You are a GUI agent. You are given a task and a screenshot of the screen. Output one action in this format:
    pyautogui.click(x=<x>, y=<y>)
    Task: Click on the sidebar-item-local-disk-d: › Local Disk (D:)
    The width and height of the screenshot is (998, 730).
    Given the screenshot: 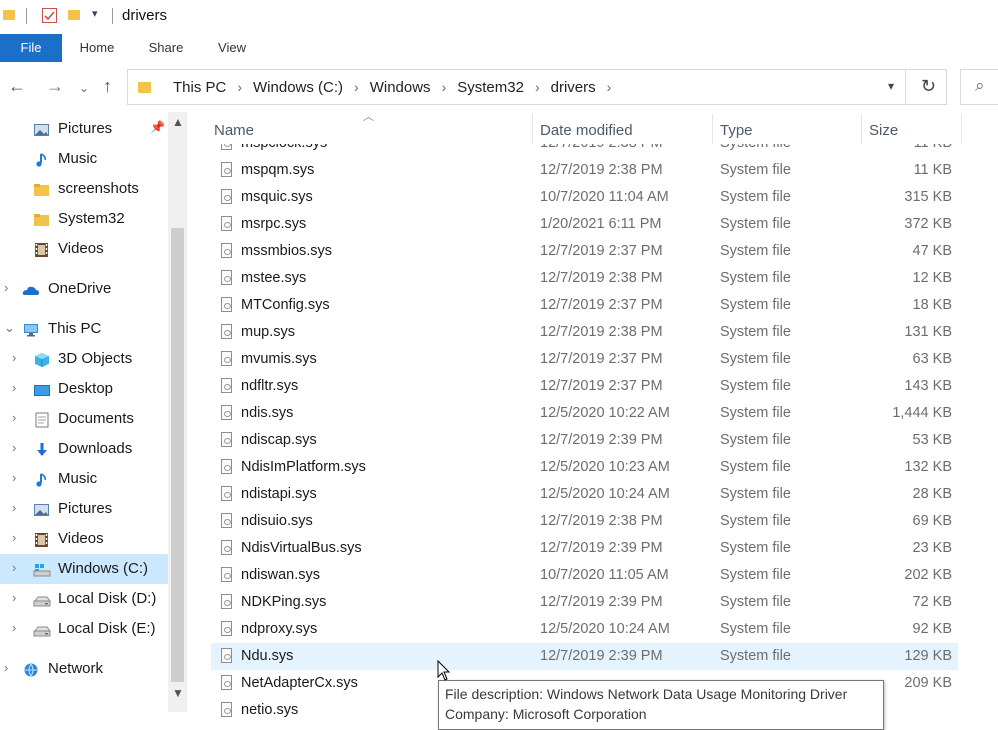 What is the action you would take?
    pyautogui.click(x=84, y=599)
    